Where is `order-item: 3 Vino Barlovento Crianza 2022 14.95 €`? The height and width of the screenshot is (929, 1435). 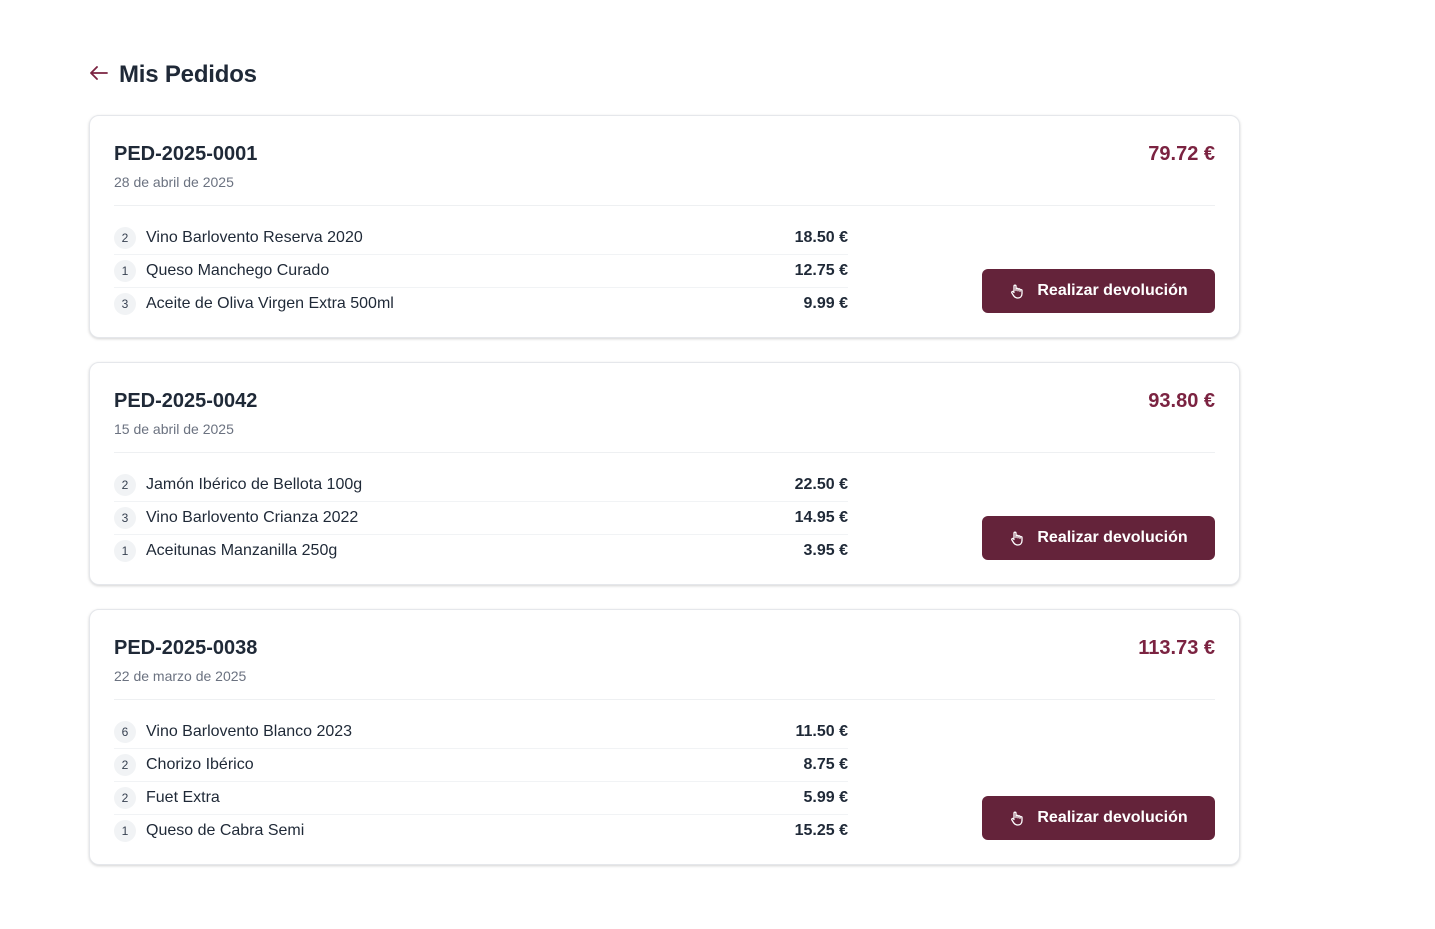
order-item: 3 Vino Barlovento Crianza 2022 14.95 € is located at coordinates (481, 518).